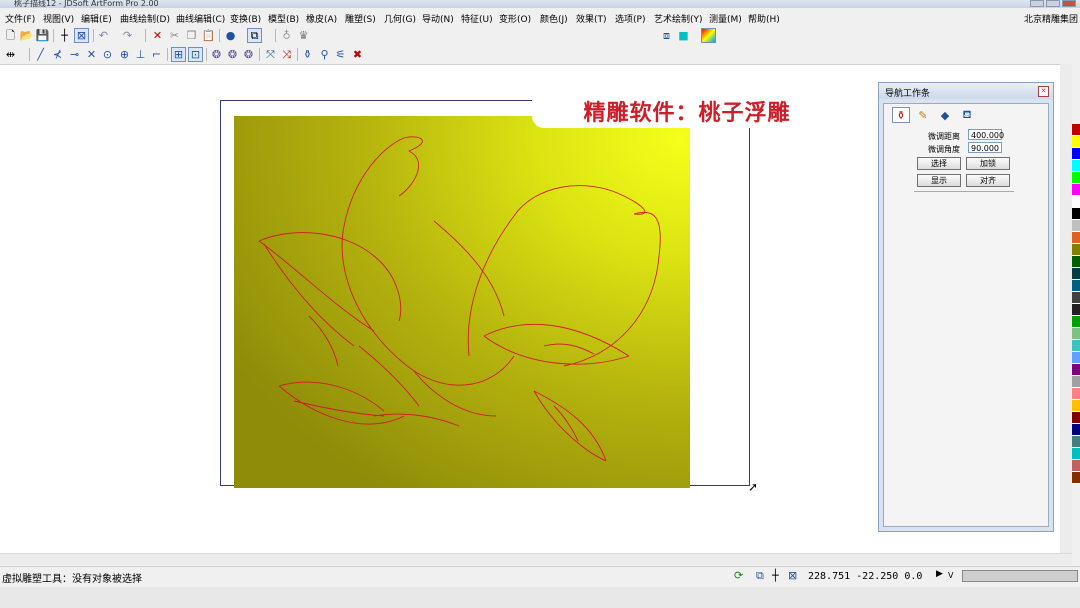 The image size is (1080, 608). Describe the element at coordinates (157, 35) in the screenshot. I see `delete-icon: ✕` at that location.